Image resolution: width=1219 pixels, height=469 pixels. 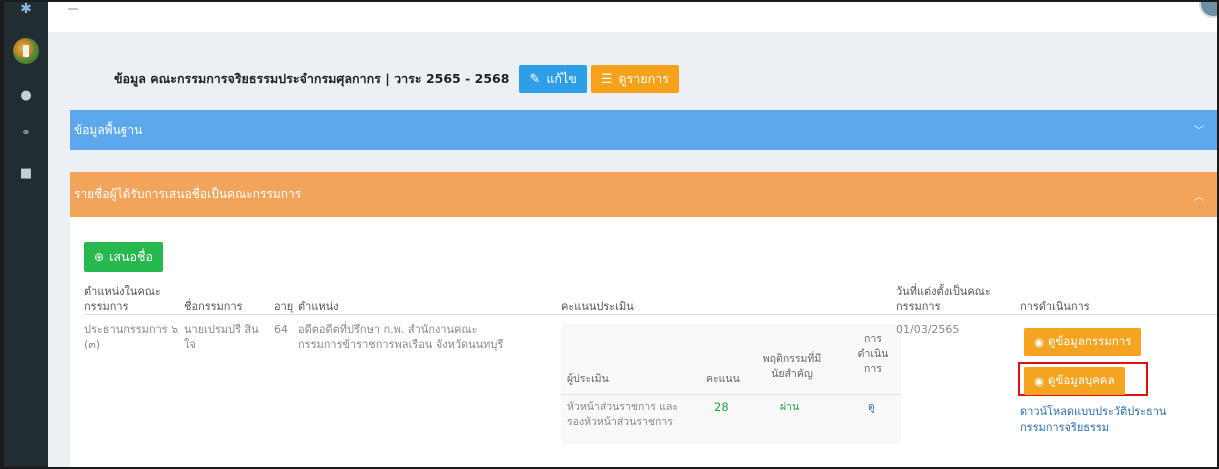 I want to click on cell-appoint-date: 01/03/2565, so click(x=928, y=329).